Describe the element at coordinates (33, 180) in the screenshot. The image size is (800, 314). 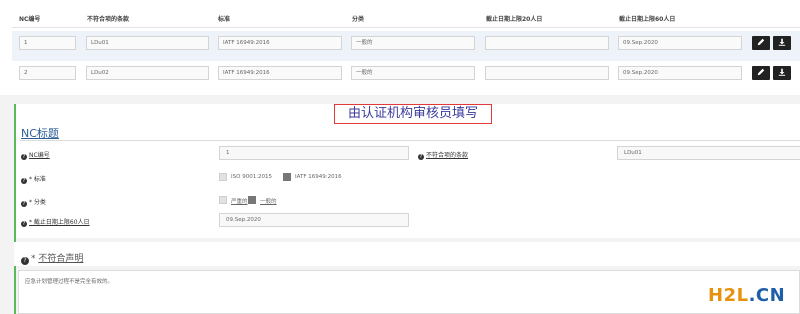
I see `standard-label: ? * 标准` at that location.